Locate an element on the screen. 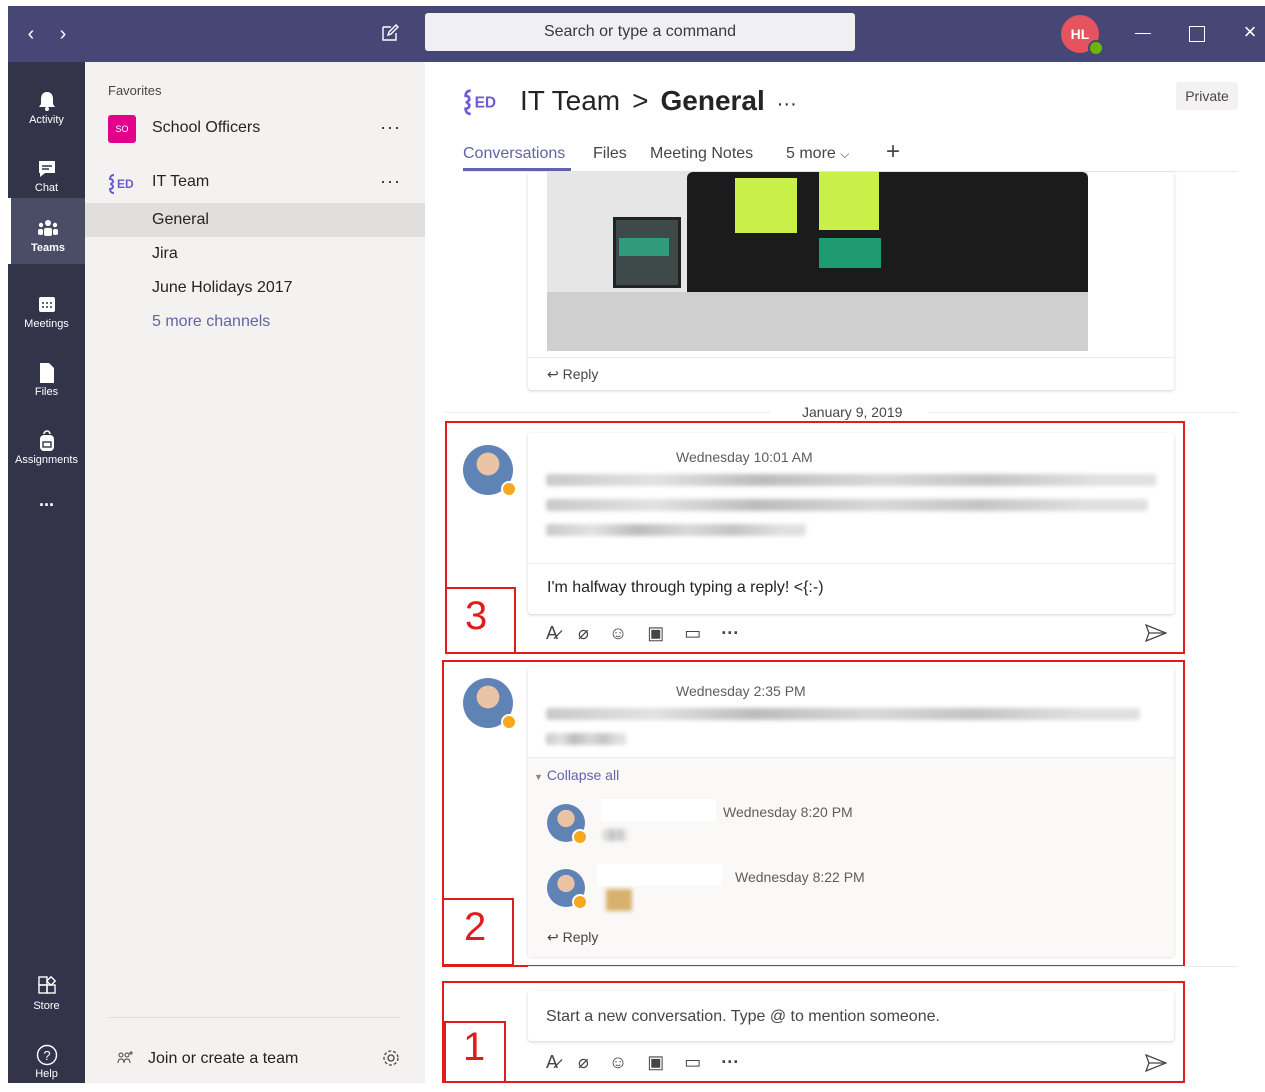  app-meetings: Meetings is located at coordinates (46, 309).